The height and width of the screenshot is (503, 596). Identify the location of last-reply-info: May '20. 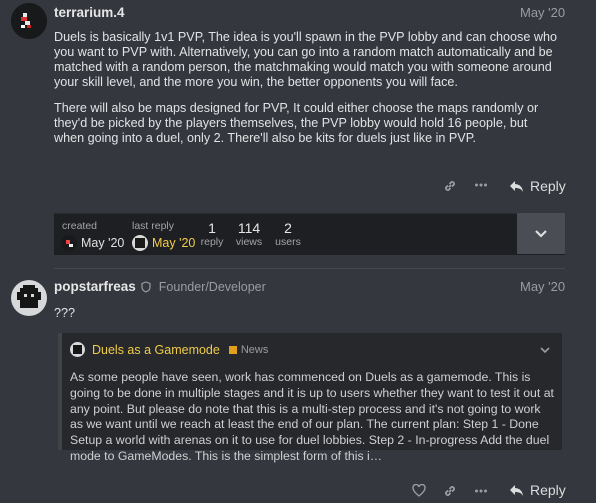
(163, 243).